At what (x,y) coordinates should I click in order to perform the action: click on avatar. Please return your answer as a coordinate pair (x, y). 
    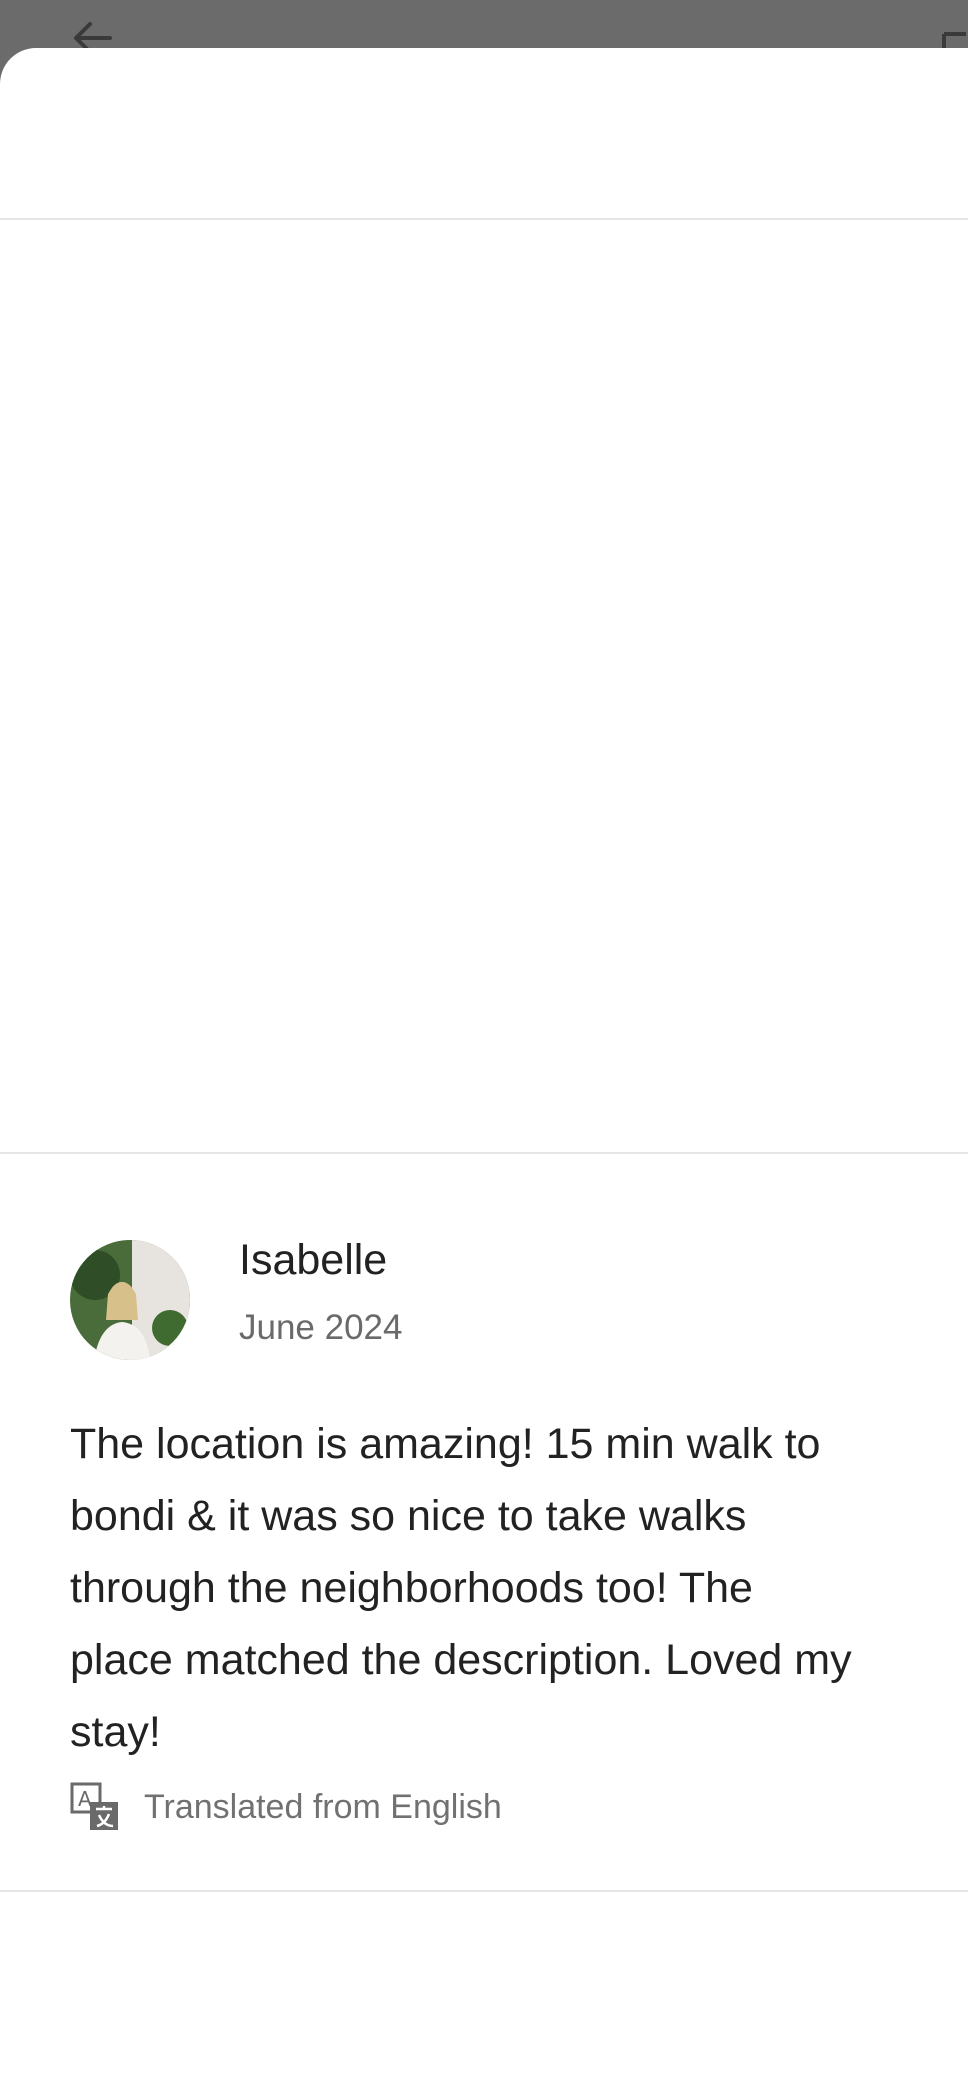
    Looking at the image, I should click on (130, 1300).